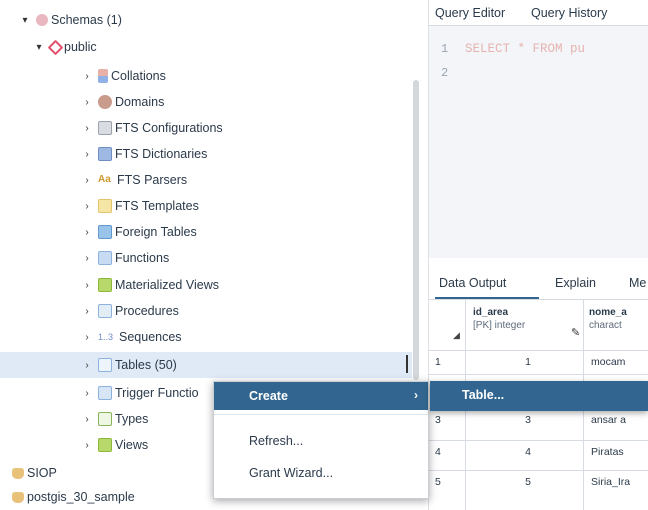 The width and height of the screenshot is (648, 510). I want to click on tree-node-fts-templates: › FTS Templates, so click(206, 206).